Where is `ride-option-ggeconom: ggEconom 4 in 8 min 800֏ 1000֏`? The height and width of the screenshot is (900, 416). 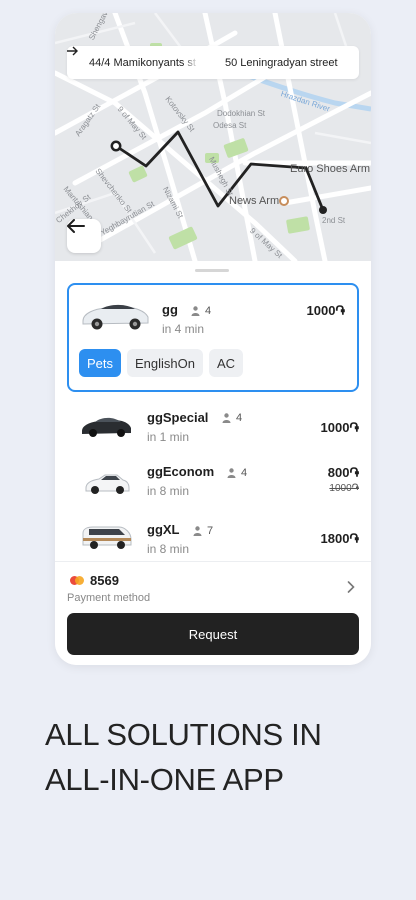 ride-option-ggeconom: ggEconom 4 in 8 min 800֏ 1000֏ is located at coordinates (213, 490).